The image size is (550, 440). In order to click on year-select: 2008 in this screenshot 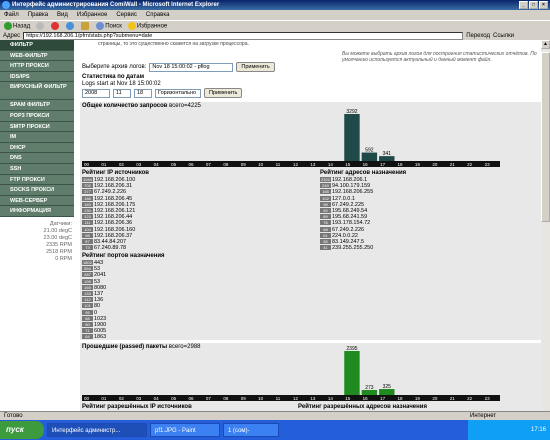, I will do `click(96, 93)`.